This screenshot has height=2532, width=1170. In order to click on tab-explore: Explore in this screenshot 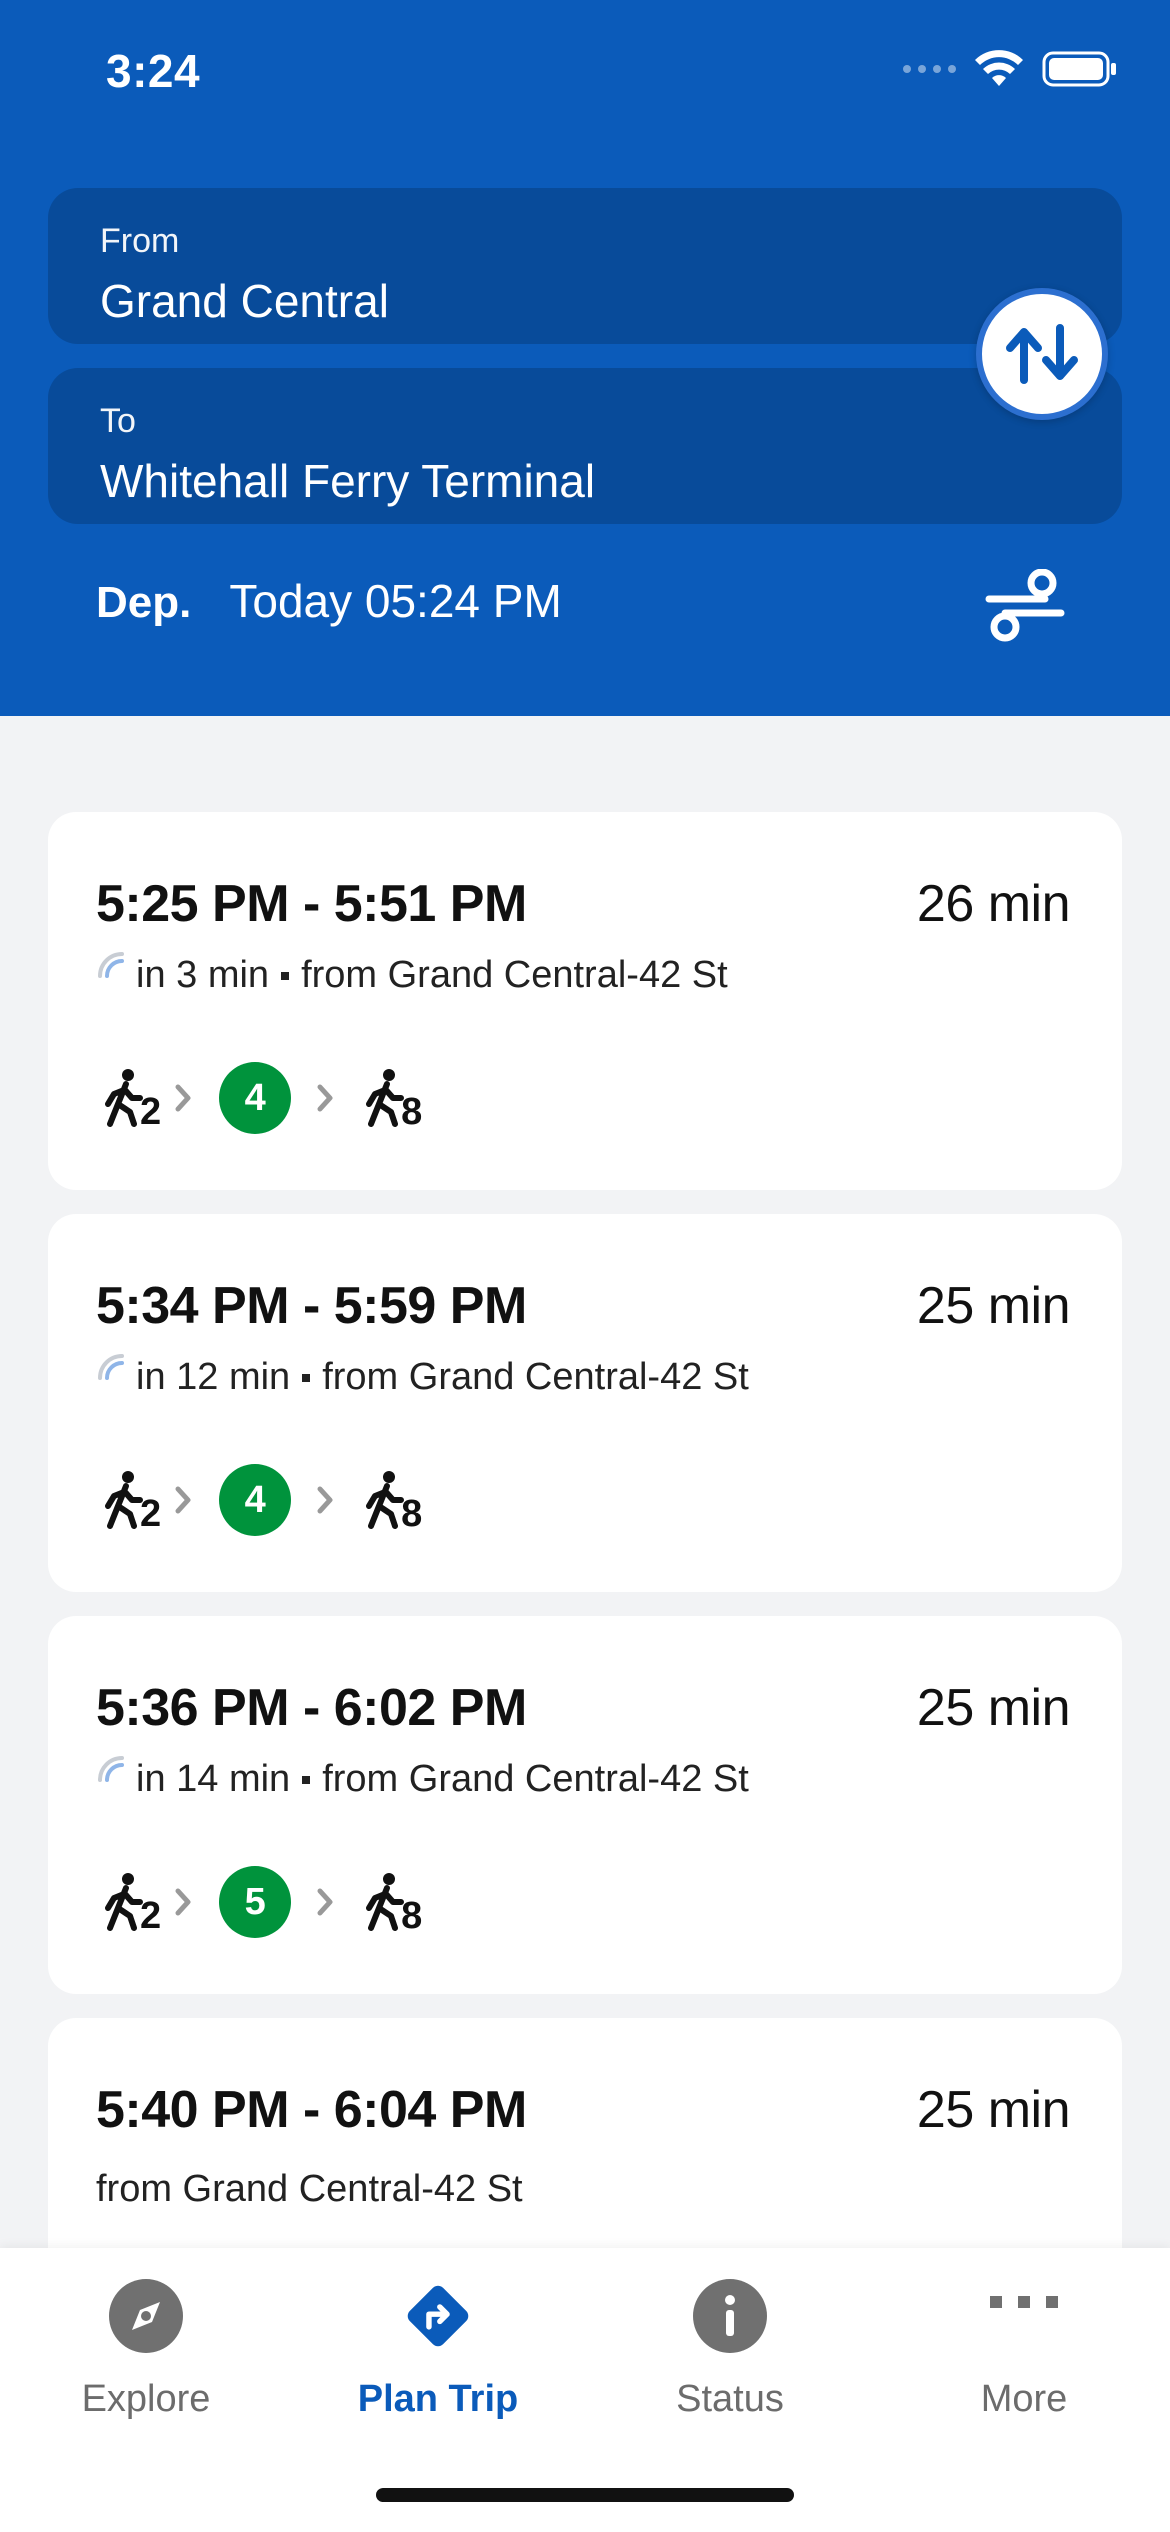, I will do `click(146, 2349)`.